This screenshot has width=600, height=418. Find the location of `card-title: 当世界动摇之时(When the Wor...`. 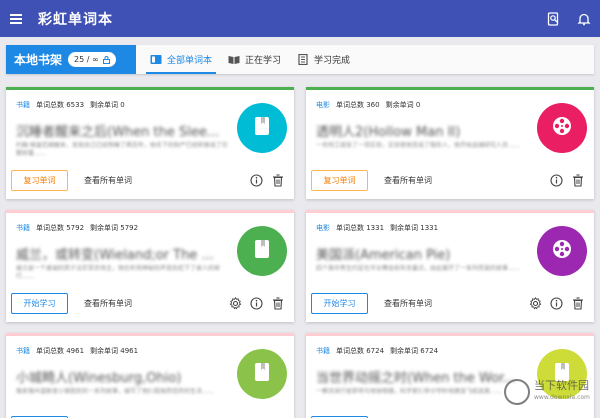

card-title: 当世界动摇之时(When the Wor... is located at coordinates (416, 378).